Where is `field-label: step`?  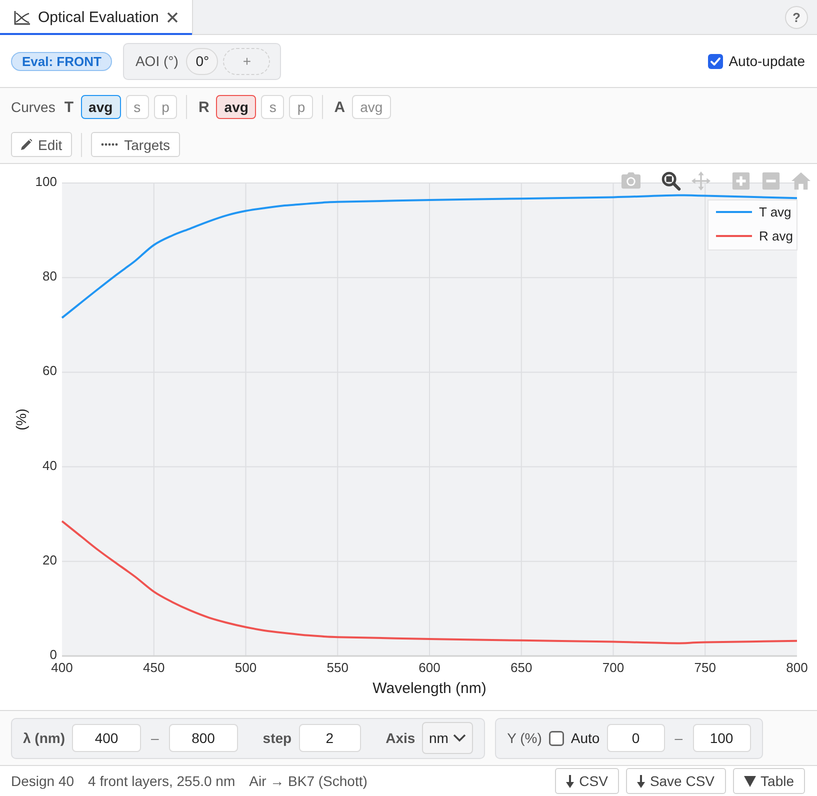
field-label: step is located at coordinates (277, 738).